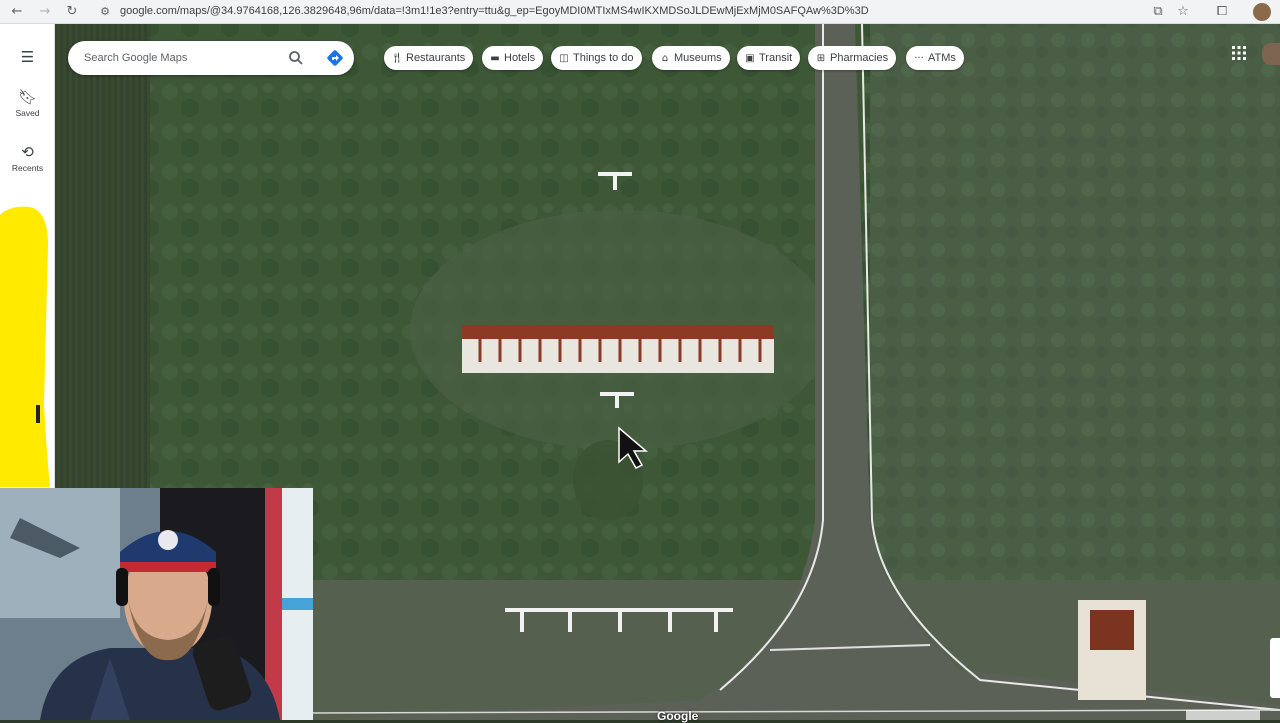 This screenshot has height=723, width=1280. I want to click on search-input, so click(179, 58).